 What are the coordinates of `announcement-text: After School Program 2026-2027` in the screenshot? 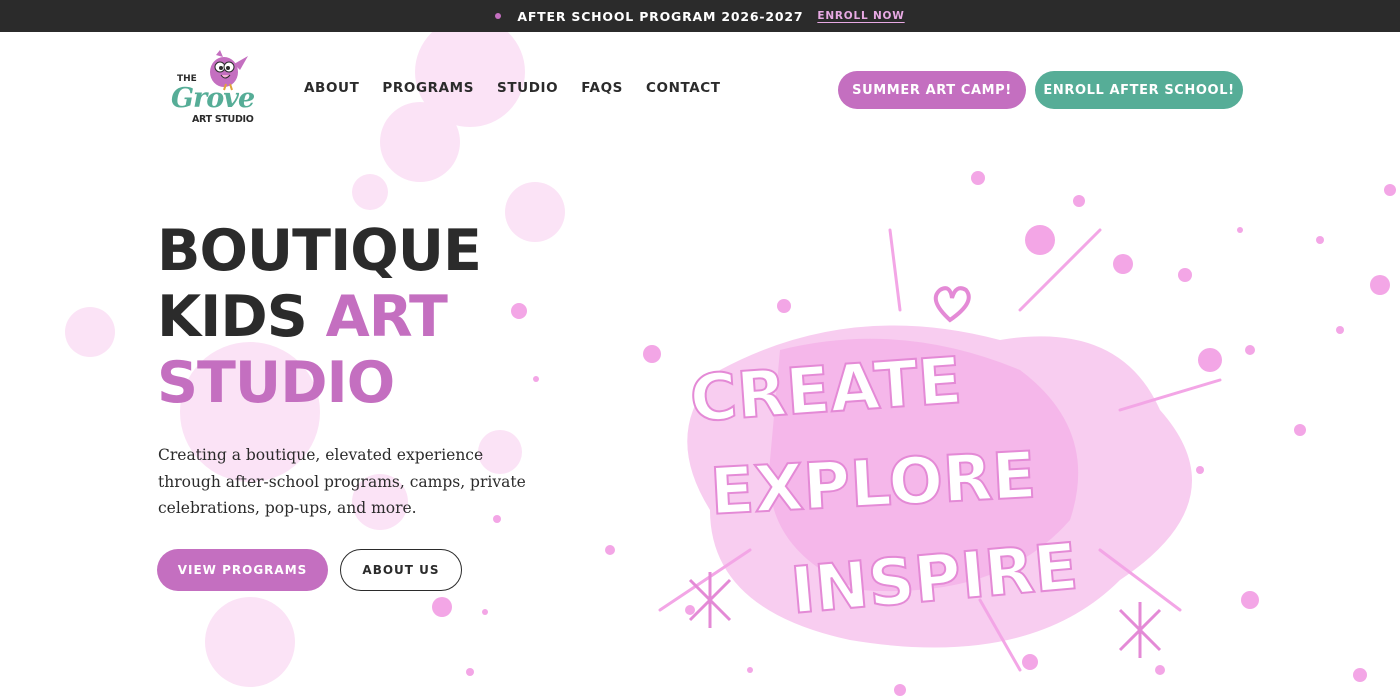 It's located at (660, 16).